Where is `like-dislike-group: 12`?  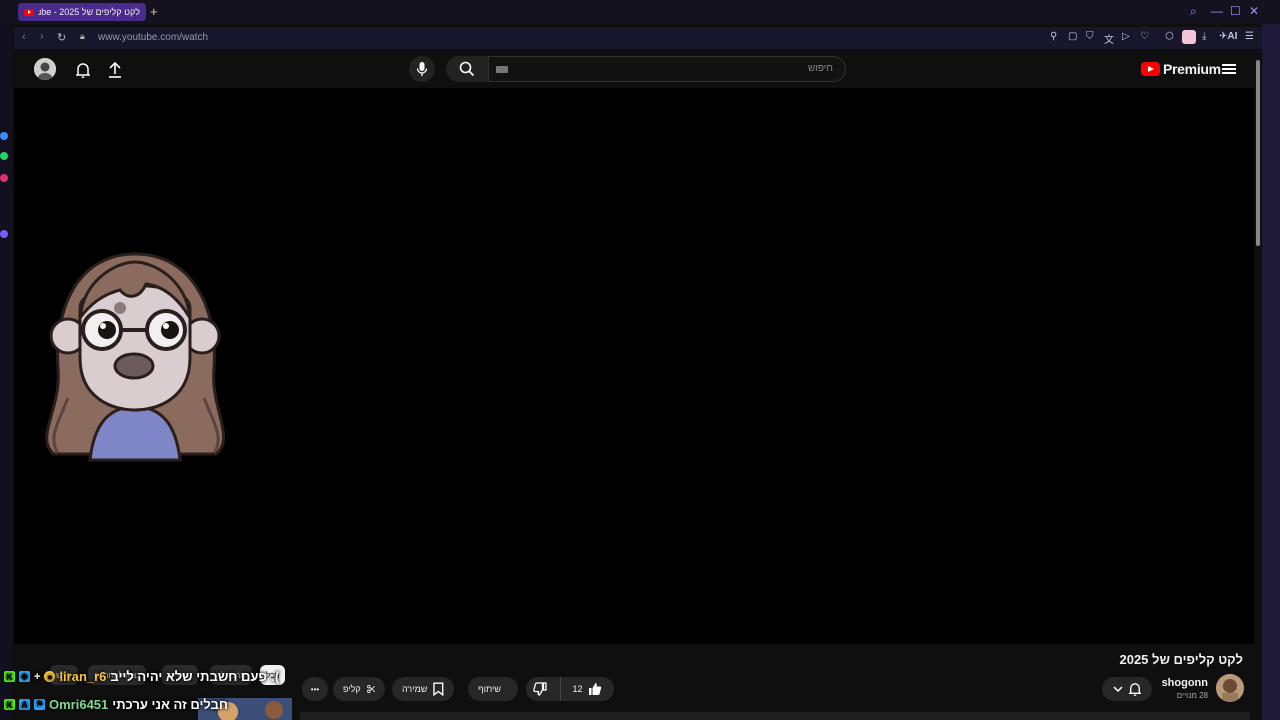 like-dislike-group: 12 is located at coordinates (570, 689).